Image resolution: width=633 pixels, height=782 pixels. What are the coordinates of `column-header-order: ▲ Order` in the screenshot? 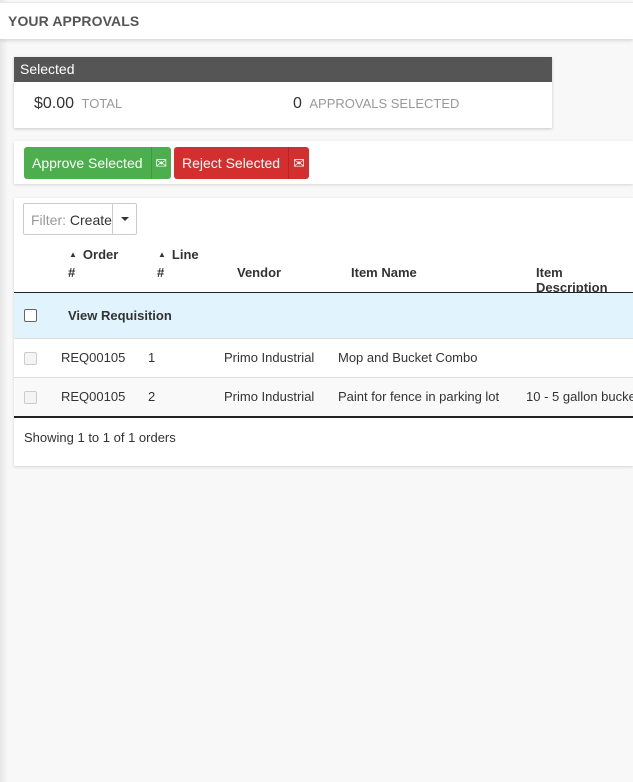 It's located at (93, 254).